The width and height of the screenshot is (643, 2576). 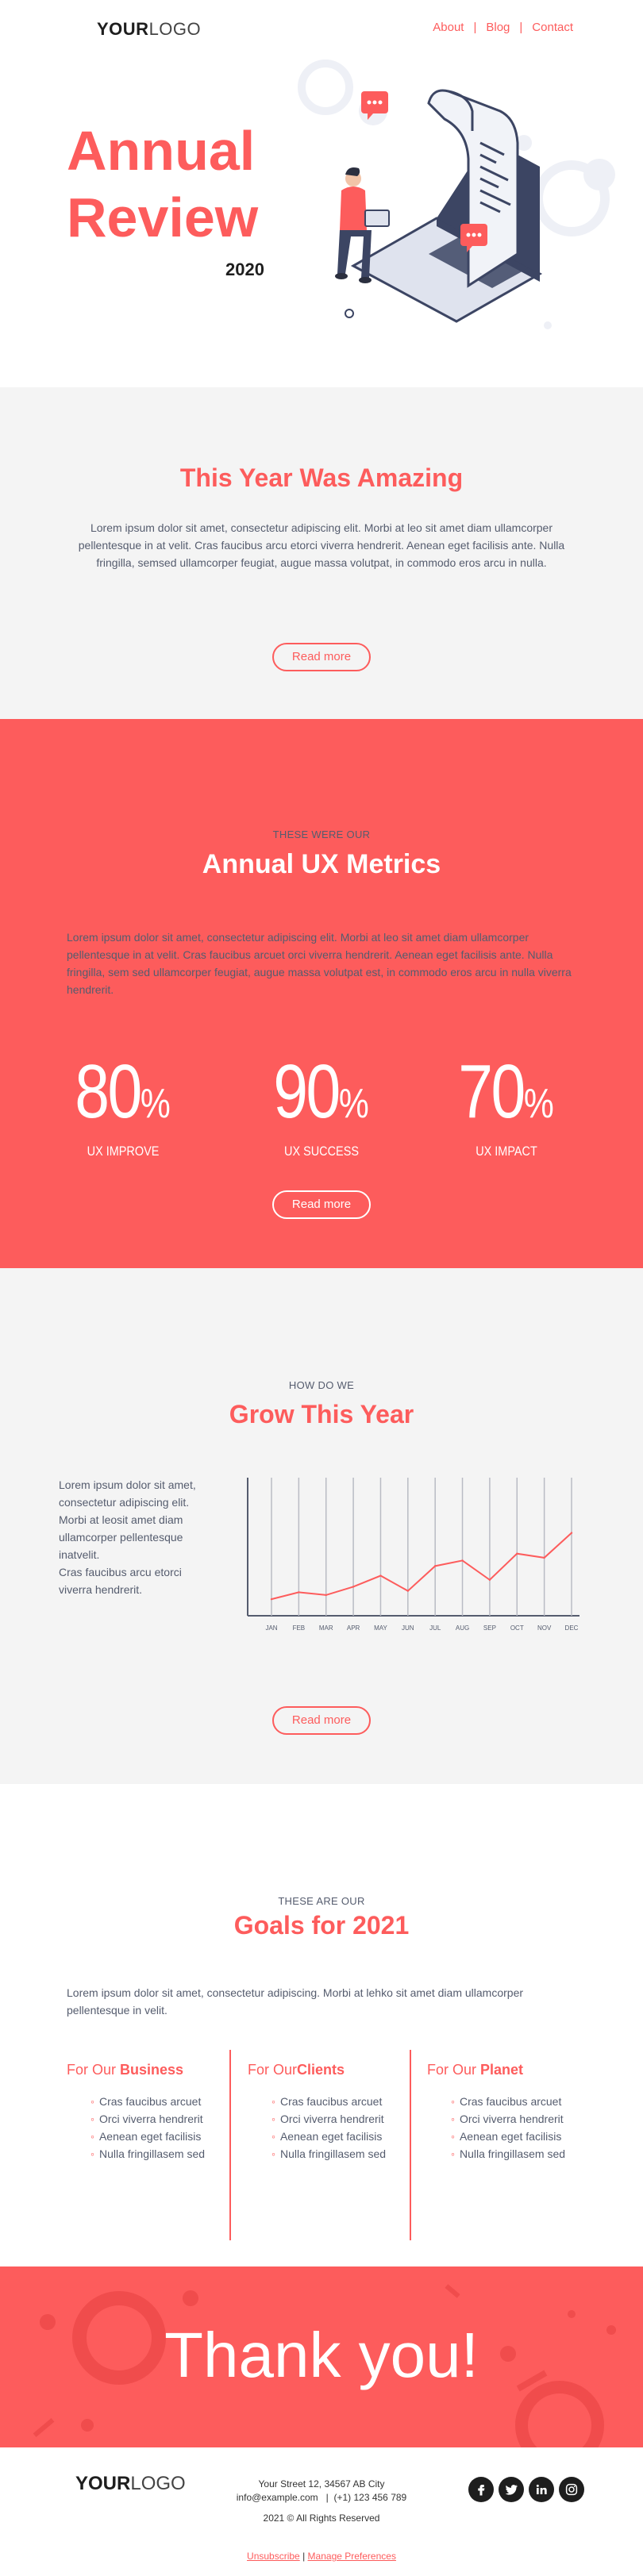 What do you see at coordinates (79, 1554) in the screenshot?
I see `grow-text-line: inatvelit.` at bounding box center [79, 1554].